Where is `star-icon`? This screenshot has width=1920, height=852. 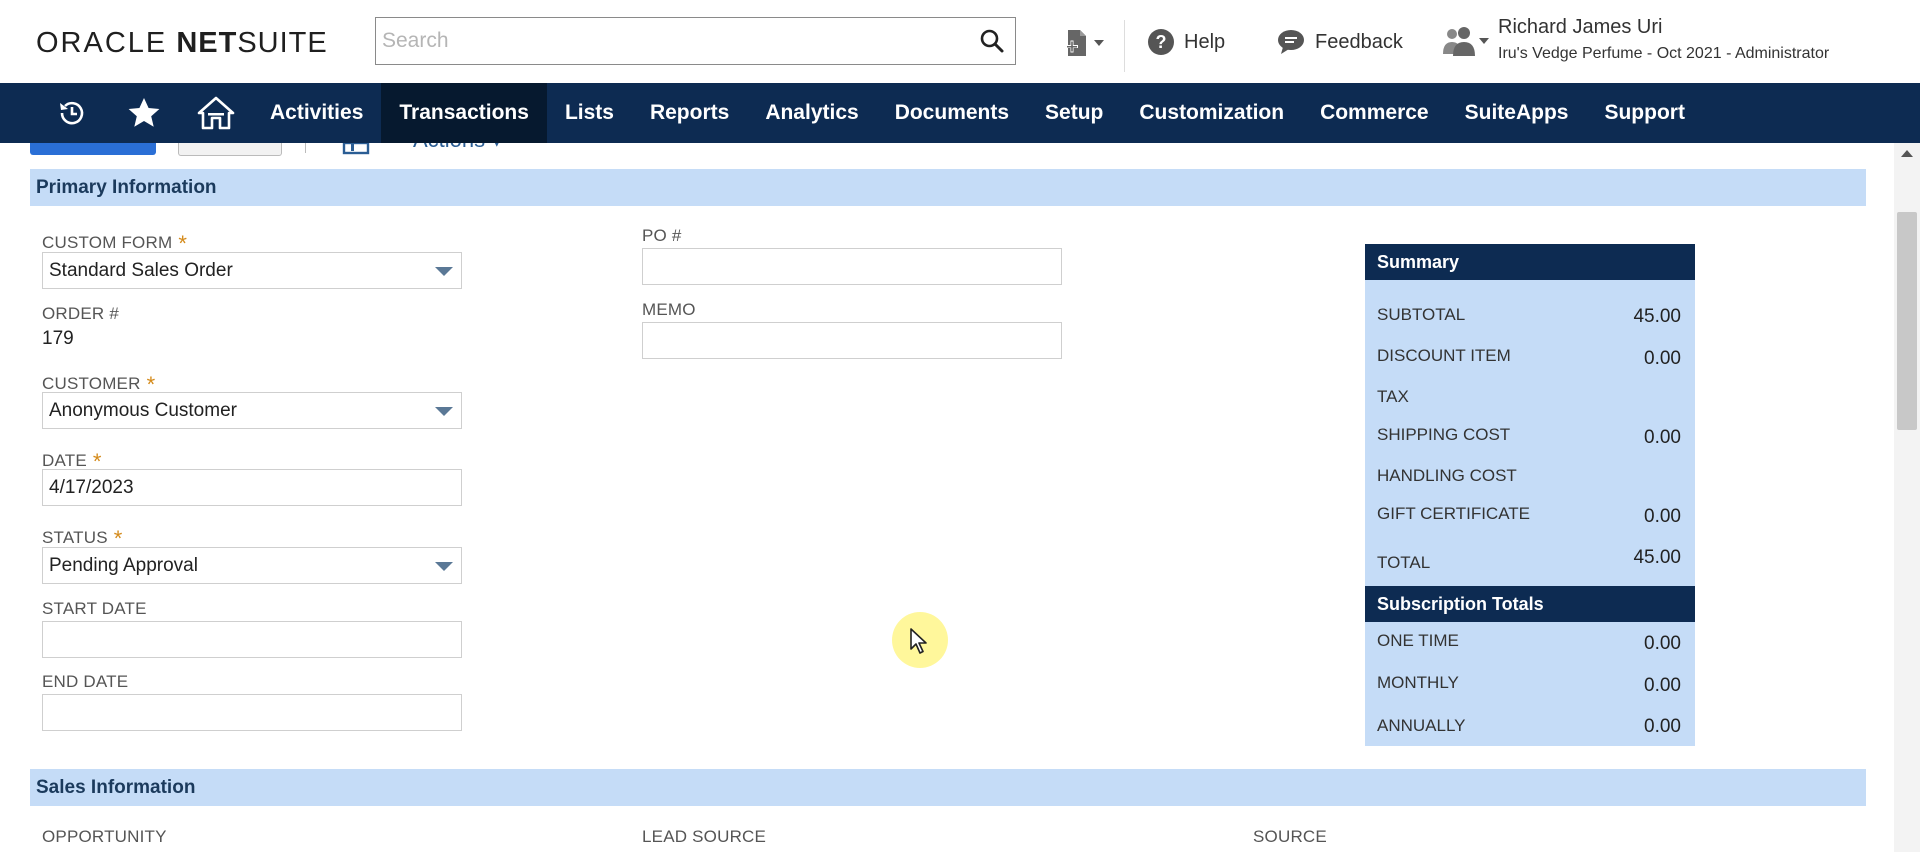
star-icon is located at coordinates (144, 112).